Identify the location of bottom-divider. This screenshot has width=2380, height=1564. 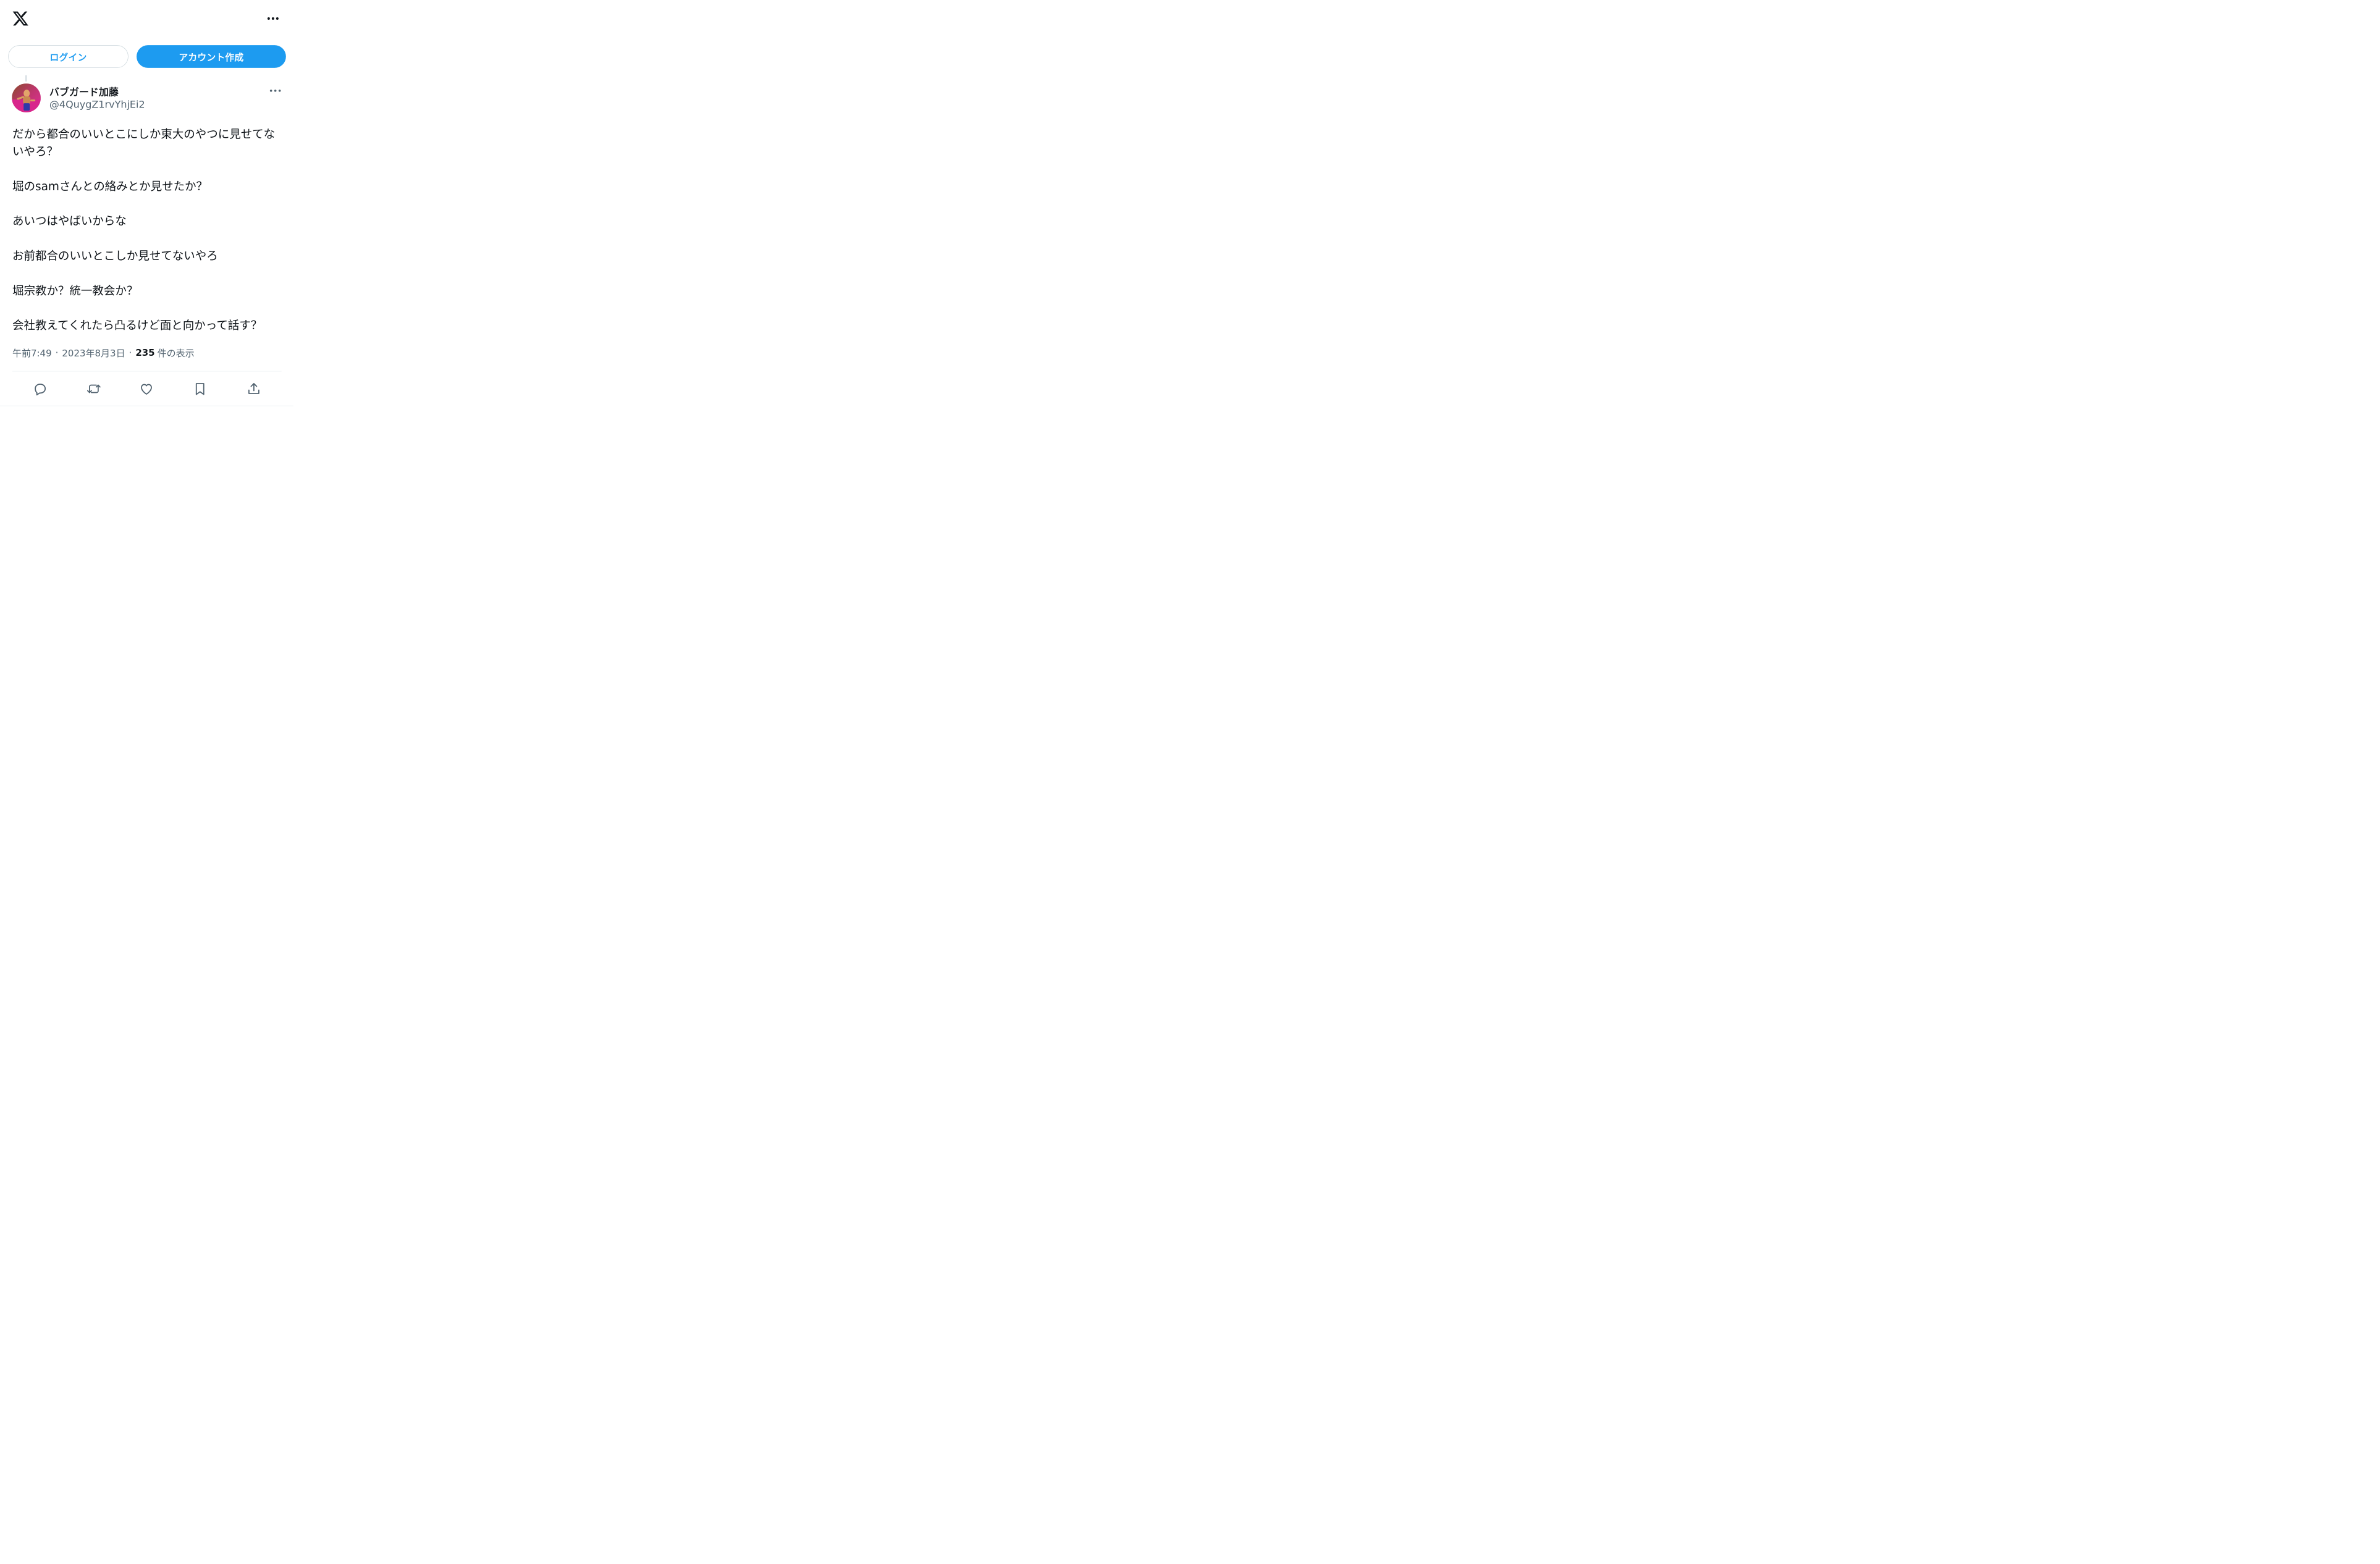
(146, 405).